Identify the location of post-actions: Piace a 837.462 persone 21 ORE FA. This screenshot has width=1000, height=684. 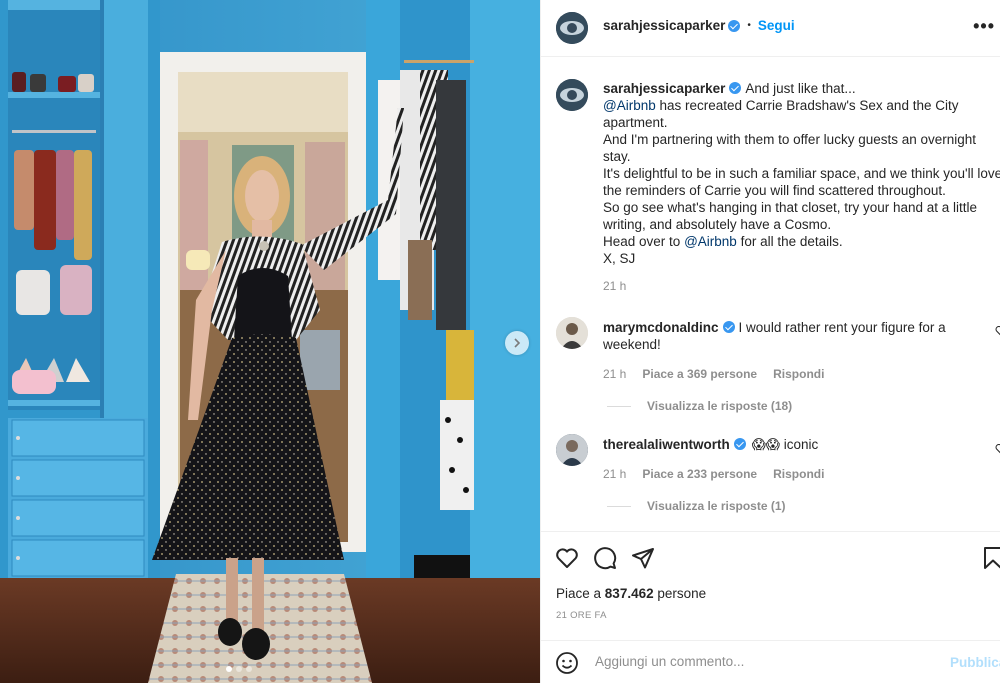
(770, 585).